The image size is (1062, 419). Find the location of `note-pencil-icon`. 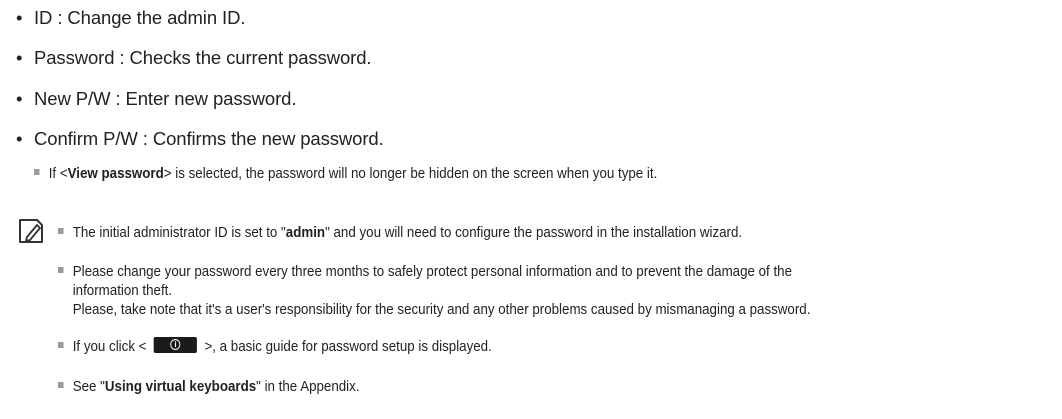

note-pencil-icon is located at coordinates (31, 231).